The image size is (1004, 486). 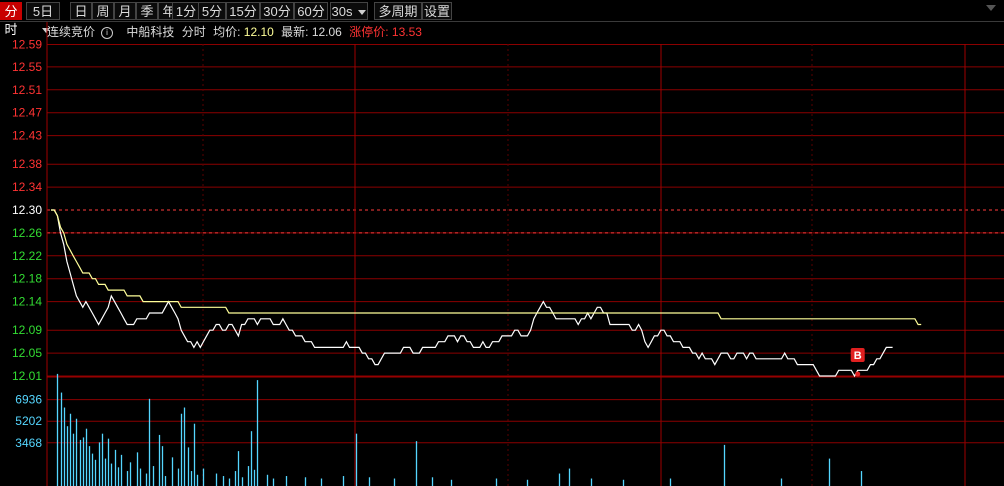 What do you see at coordinates (27, 330) in the screenshot?
I see `price-tick-label: 12.09` at bounding box center [27, 330].